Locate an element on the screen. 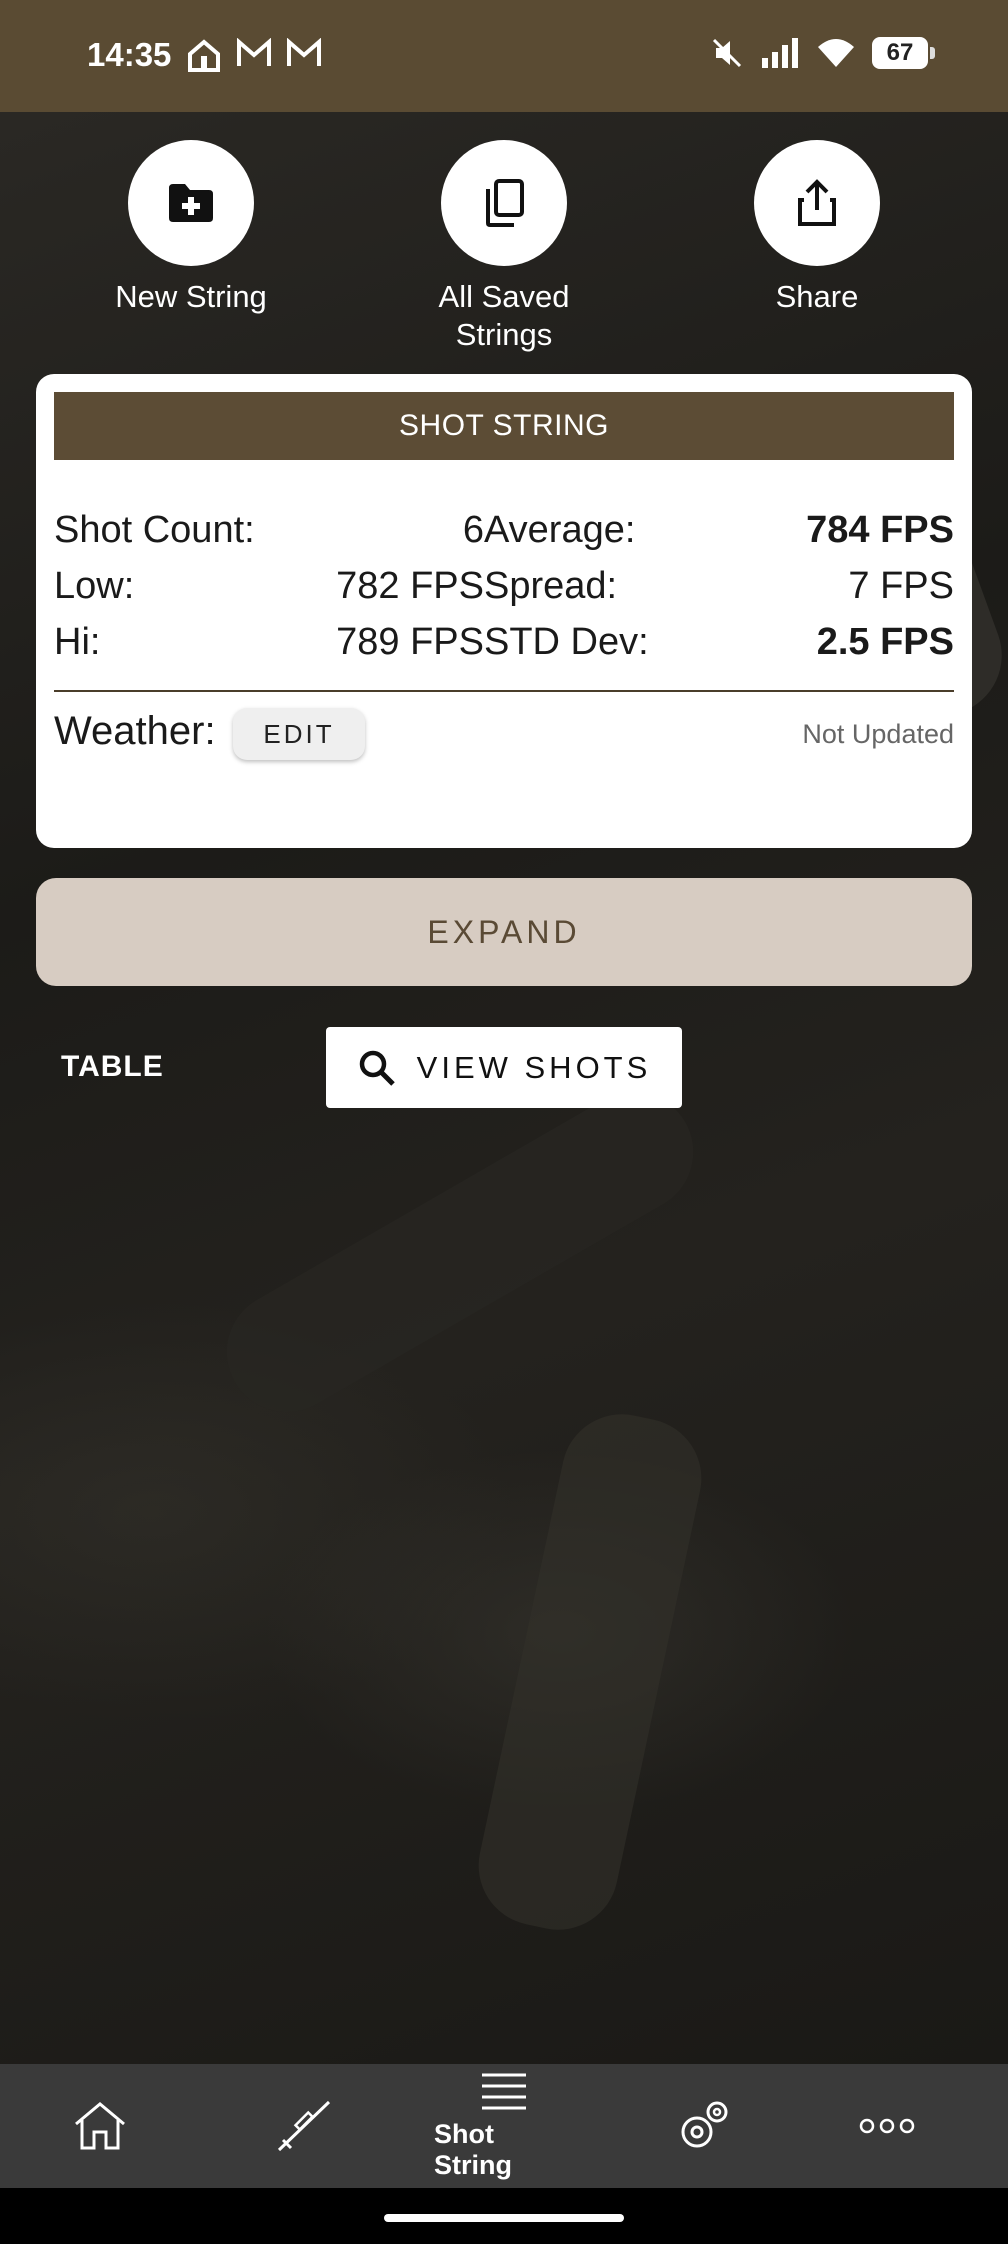 Image resolution: width=1008 pixels, height=2244 pixels. battery-indicator: 67 is located at coordinates (903, 53).